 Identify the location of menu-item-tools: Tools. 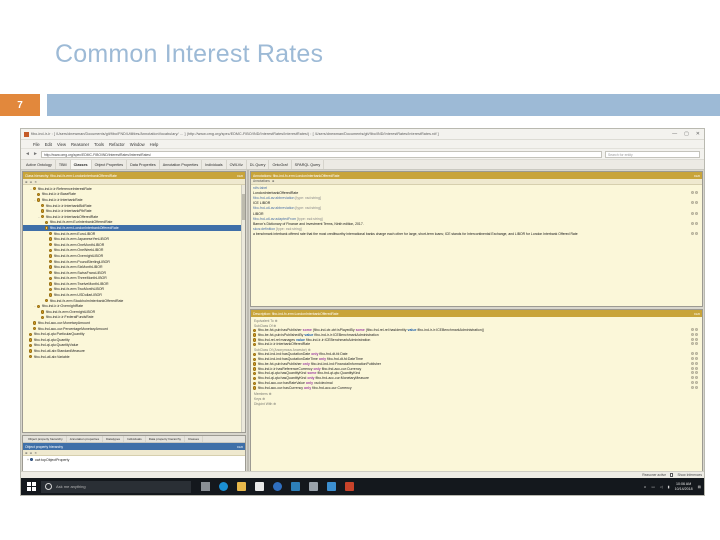
(99, 144).